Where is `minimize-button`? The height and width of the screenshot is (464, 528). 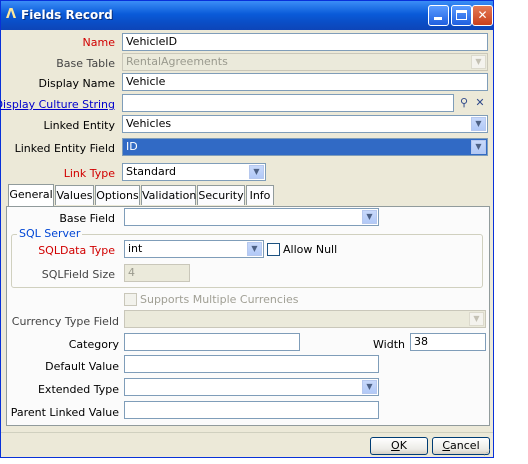
minimize-button is located at coordinates (438, 15).